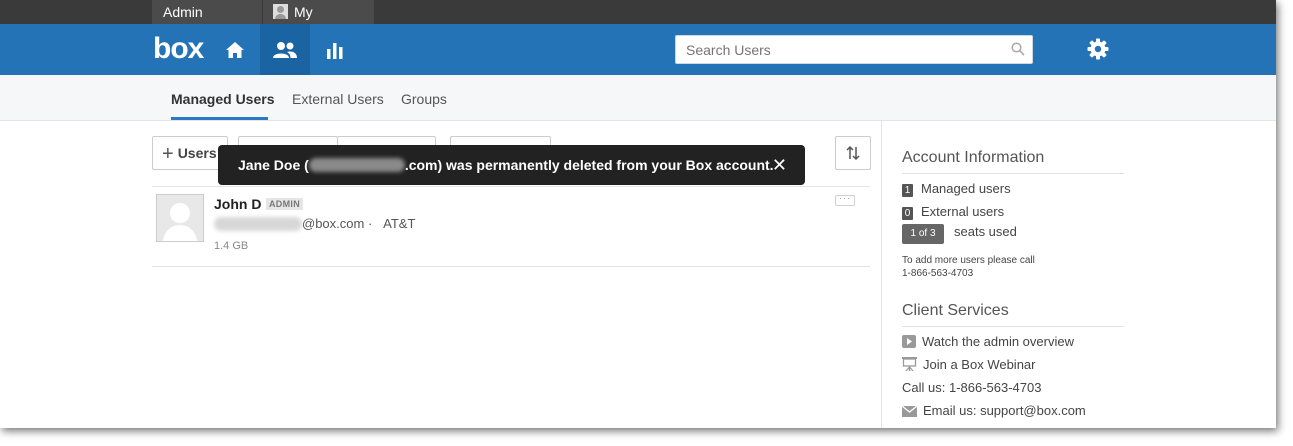 This screenshot has width=1293, height=446. I want to click on managed-count-badge: 1, so click(907, 190).